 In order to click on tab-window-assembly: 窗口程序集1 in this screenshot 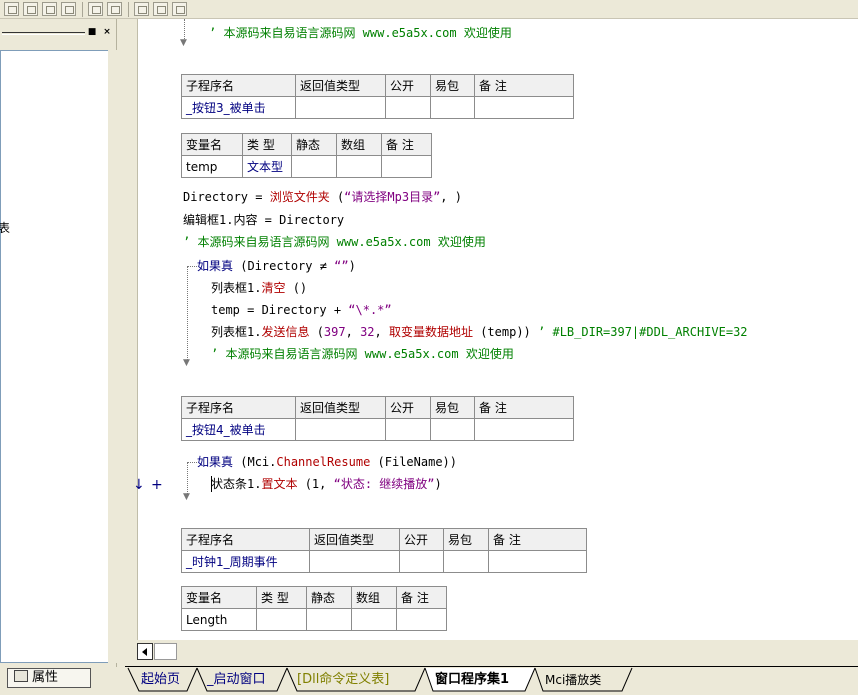, I will do `click(472, 680)`.